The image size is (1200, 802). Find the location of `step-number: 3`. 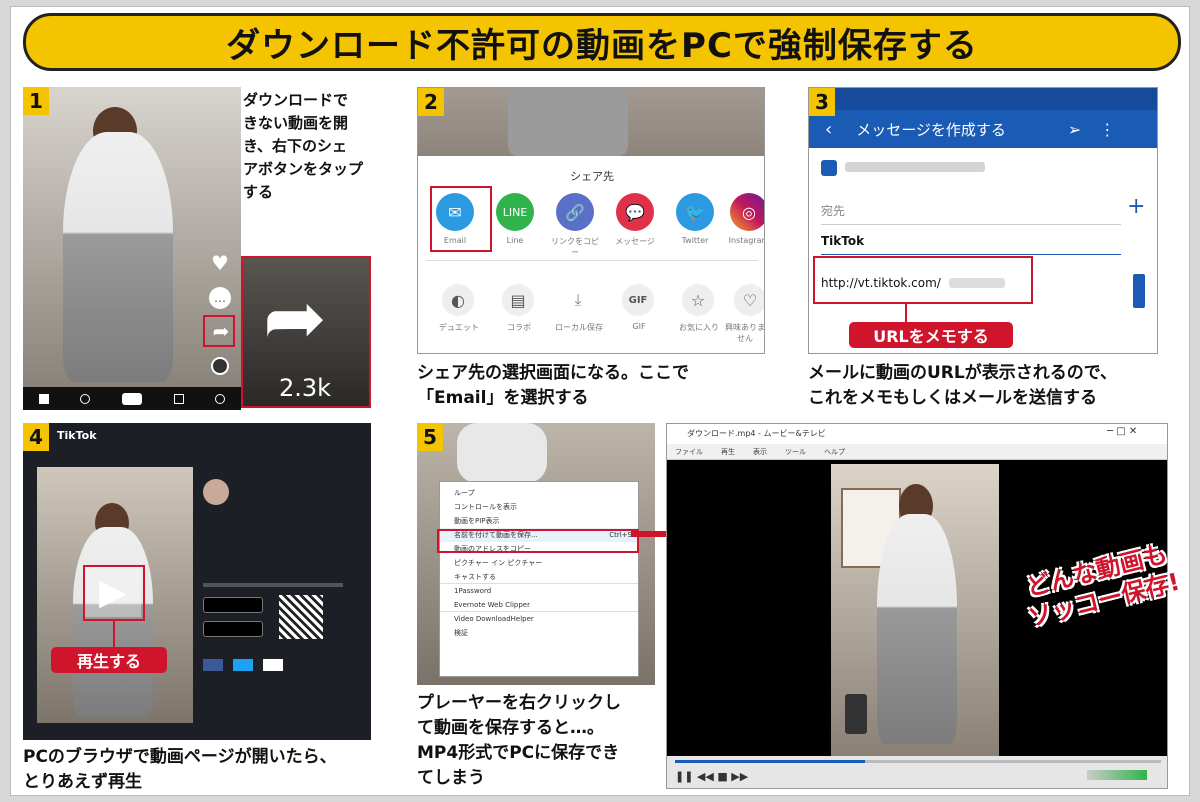

step-number: 3 is located at coordinates (822, 102).